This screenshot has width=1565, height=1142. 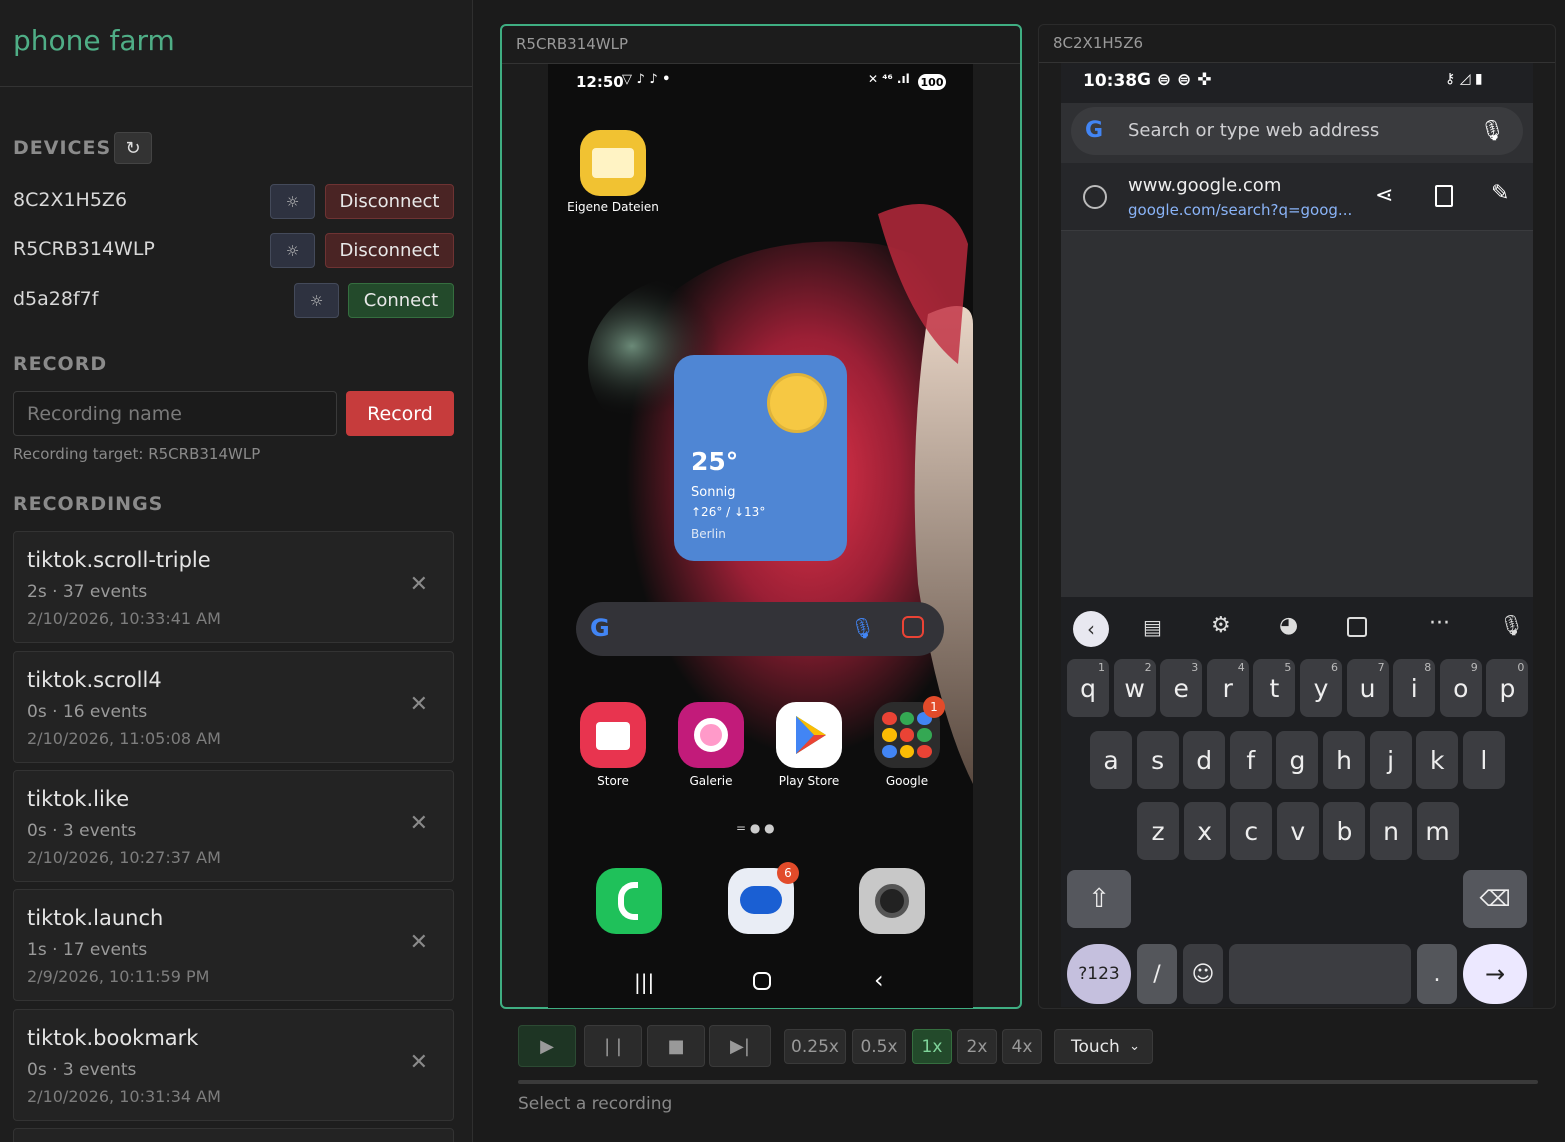 I want to click on stop-button: ■, so click(x=676, y=1046).